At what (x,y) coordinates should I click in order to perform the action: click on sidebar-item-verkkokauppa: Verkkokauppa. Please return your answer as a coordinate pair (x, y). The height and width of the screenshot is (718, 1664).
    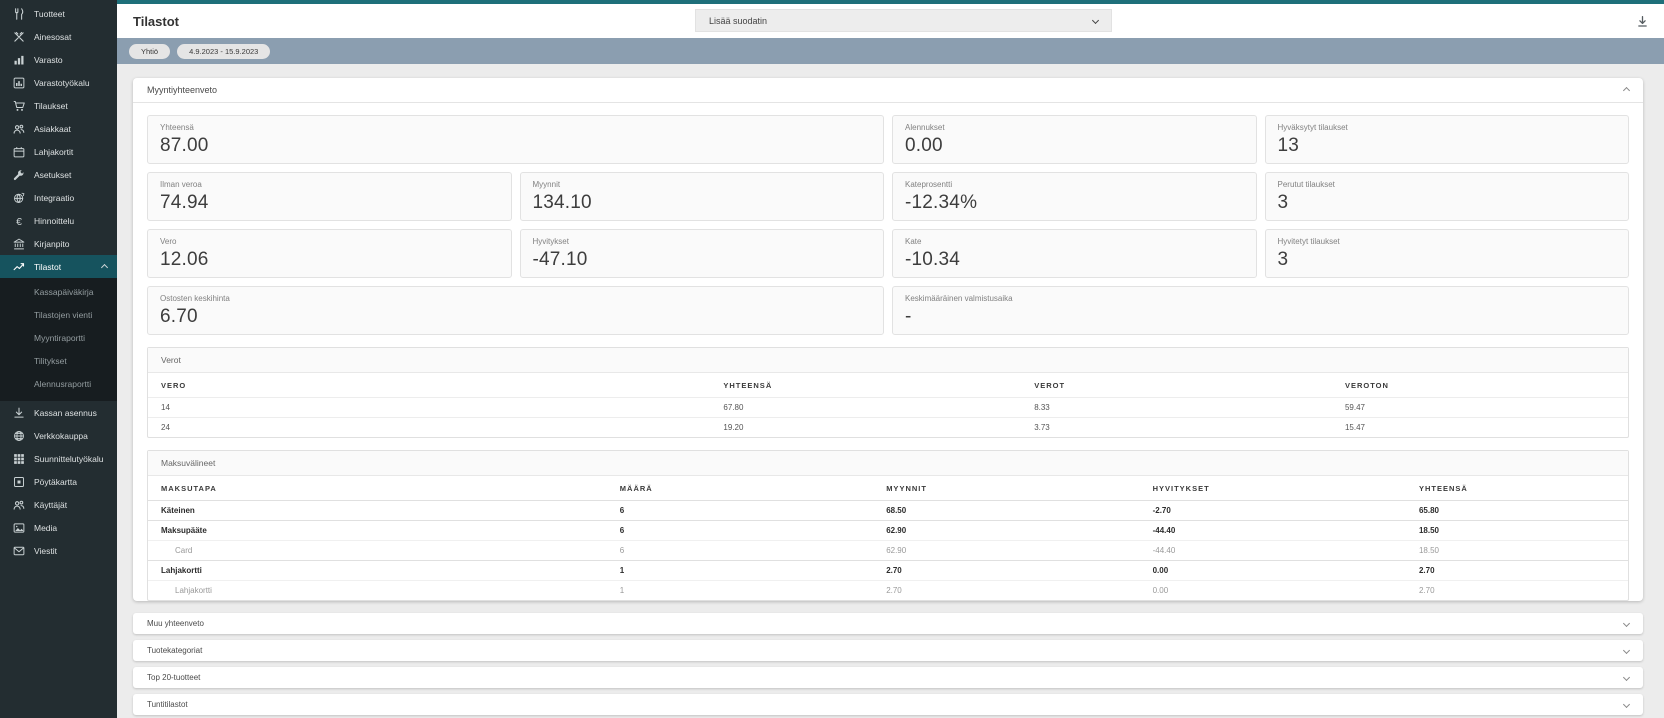
    Looking at the image, I should click on (58, 435).